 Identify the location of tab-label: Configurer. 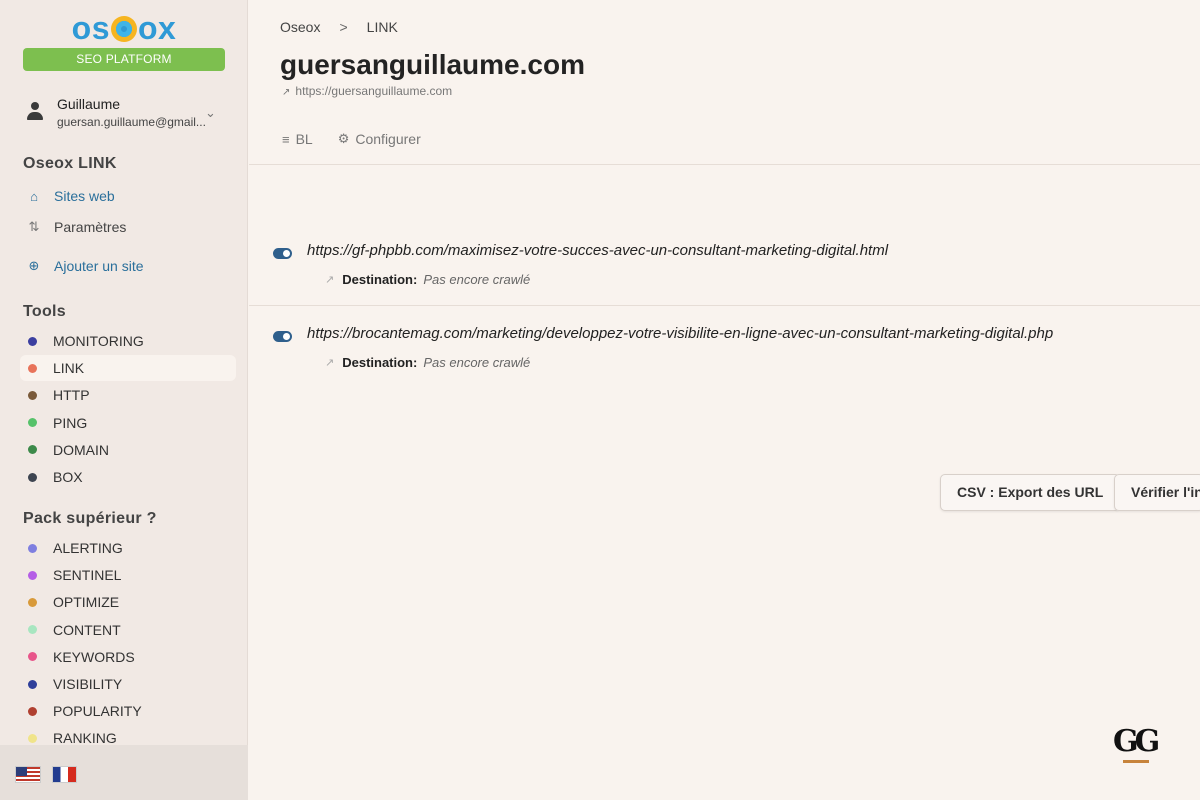
(388, 139).